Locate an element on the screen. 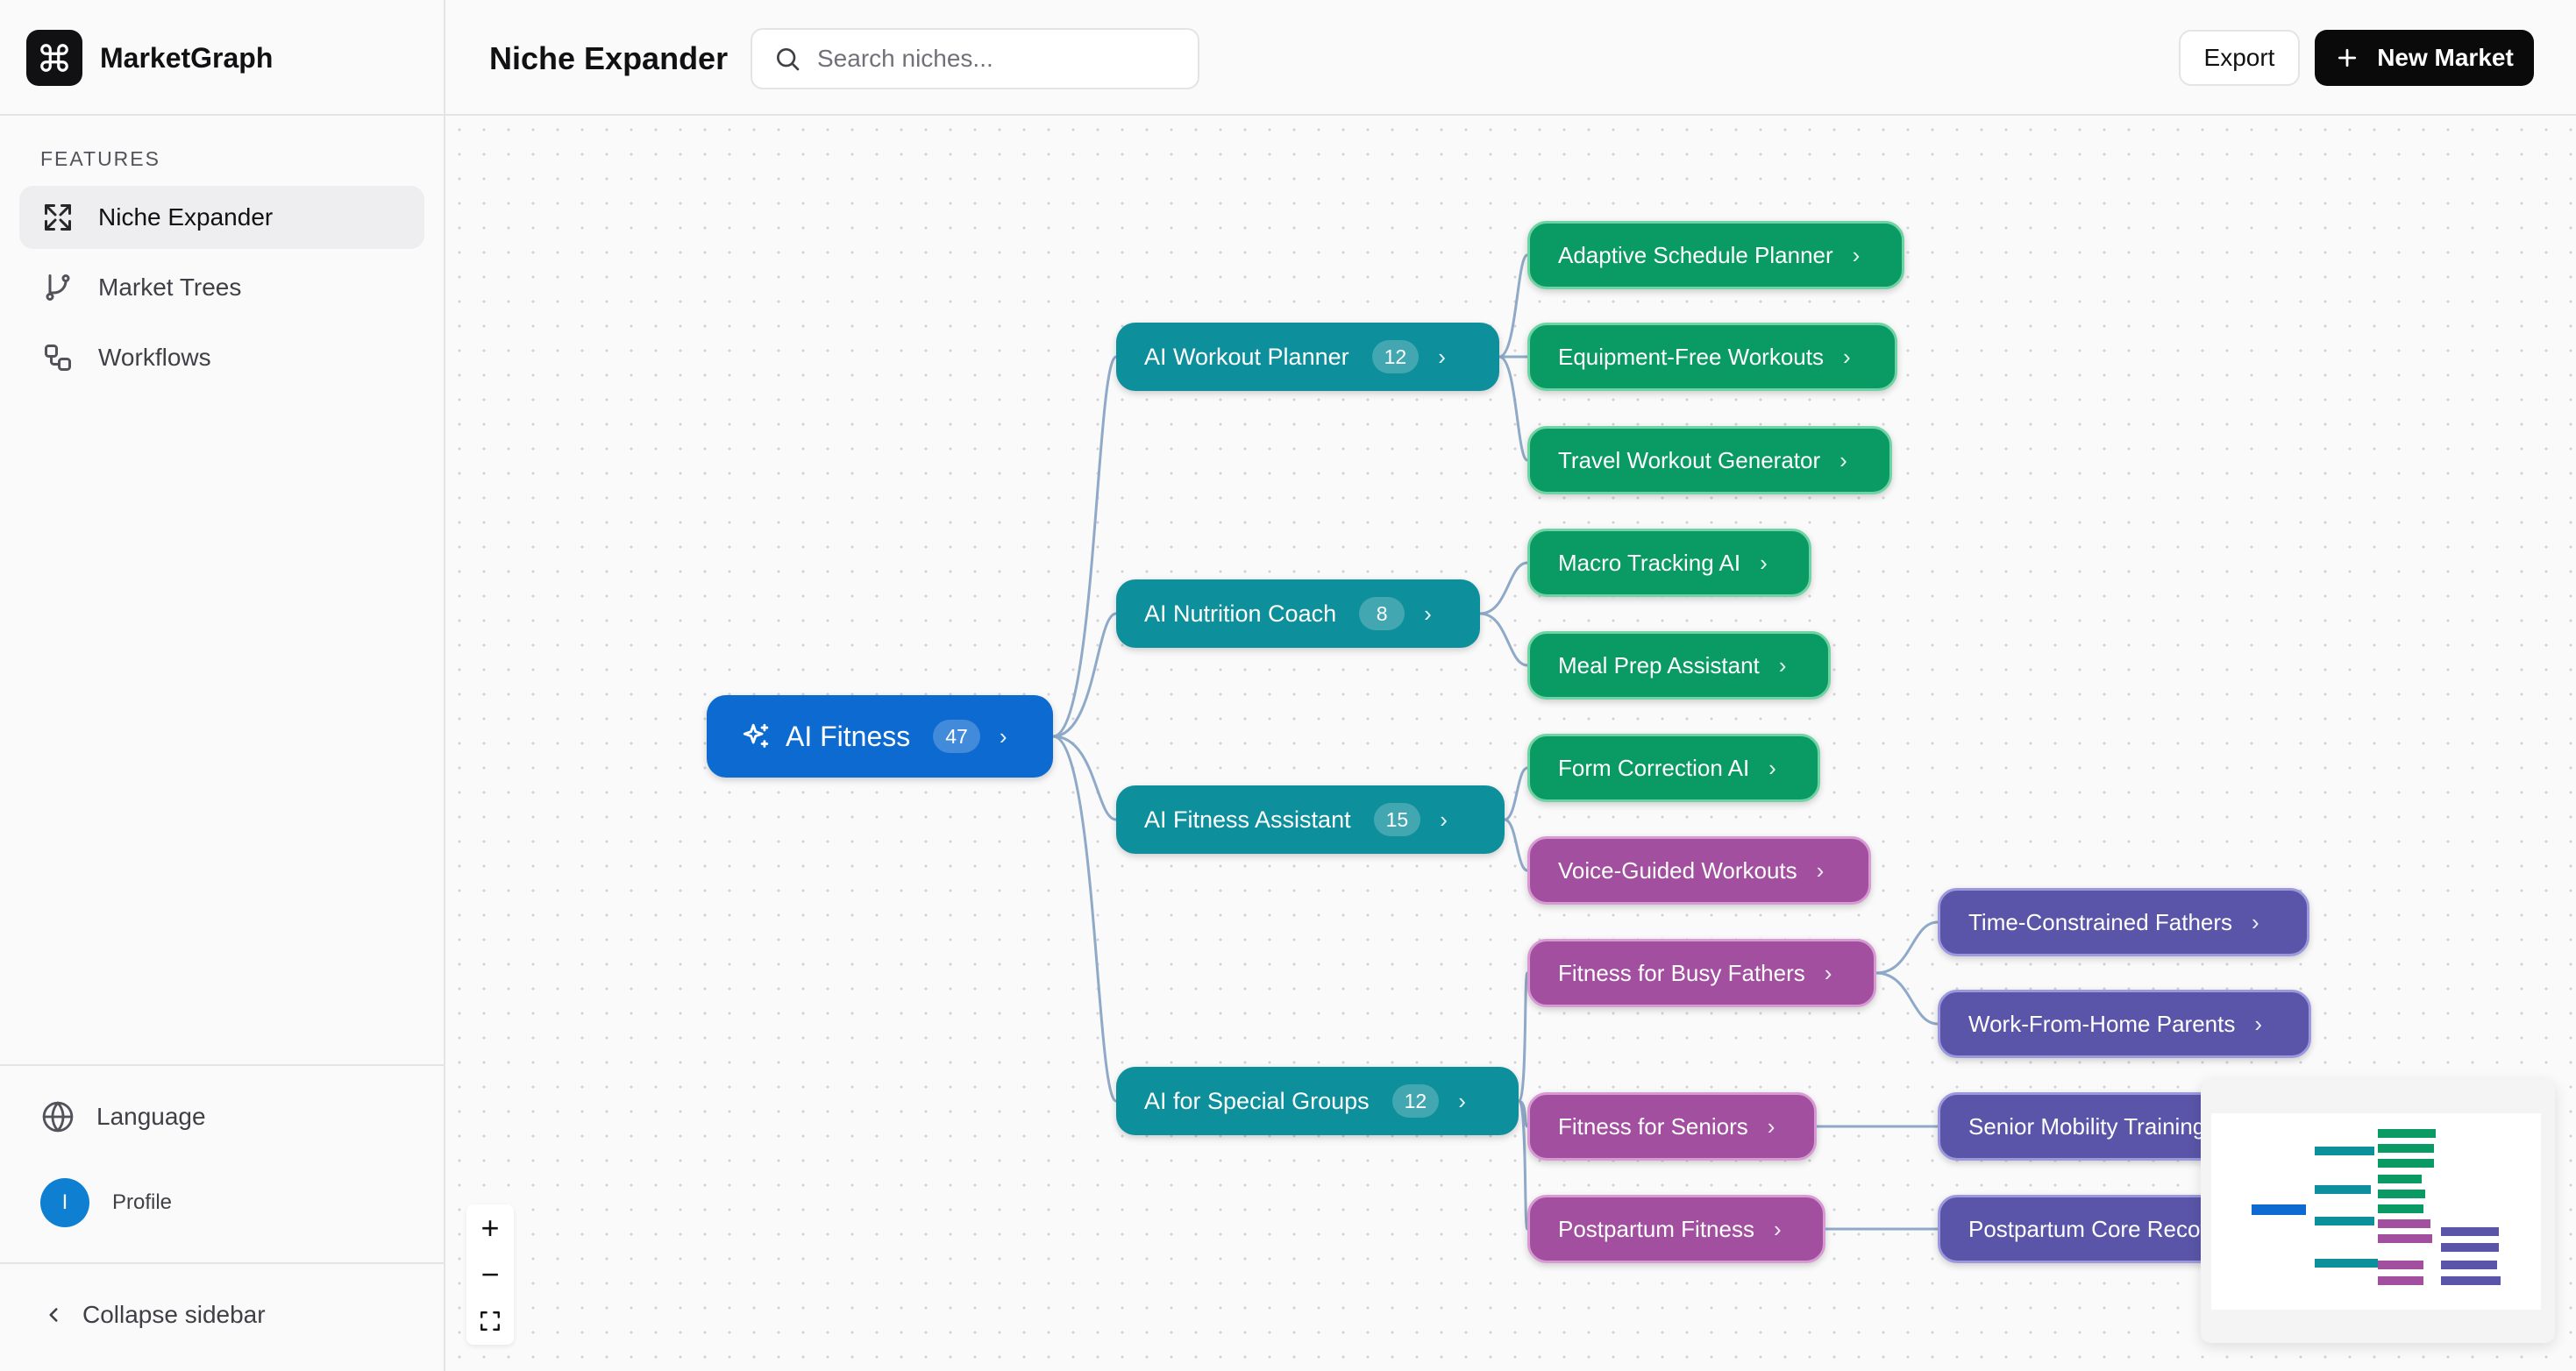  zoom-out-button: − is located at coordinates (490, 1274).